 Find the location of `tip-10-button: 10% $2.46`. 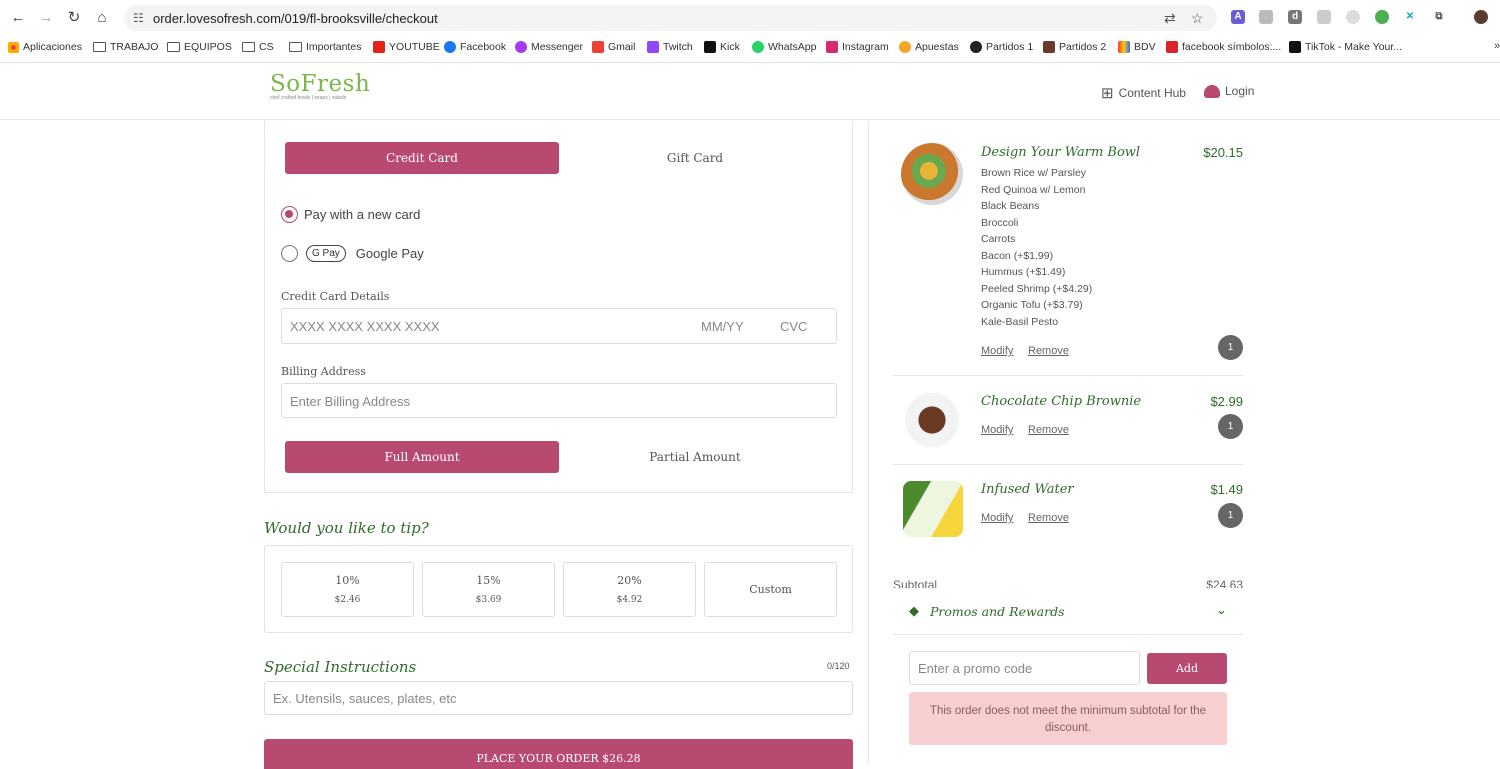

tip-10-button: 10% $2.46 is located at coordinates (347, 589).